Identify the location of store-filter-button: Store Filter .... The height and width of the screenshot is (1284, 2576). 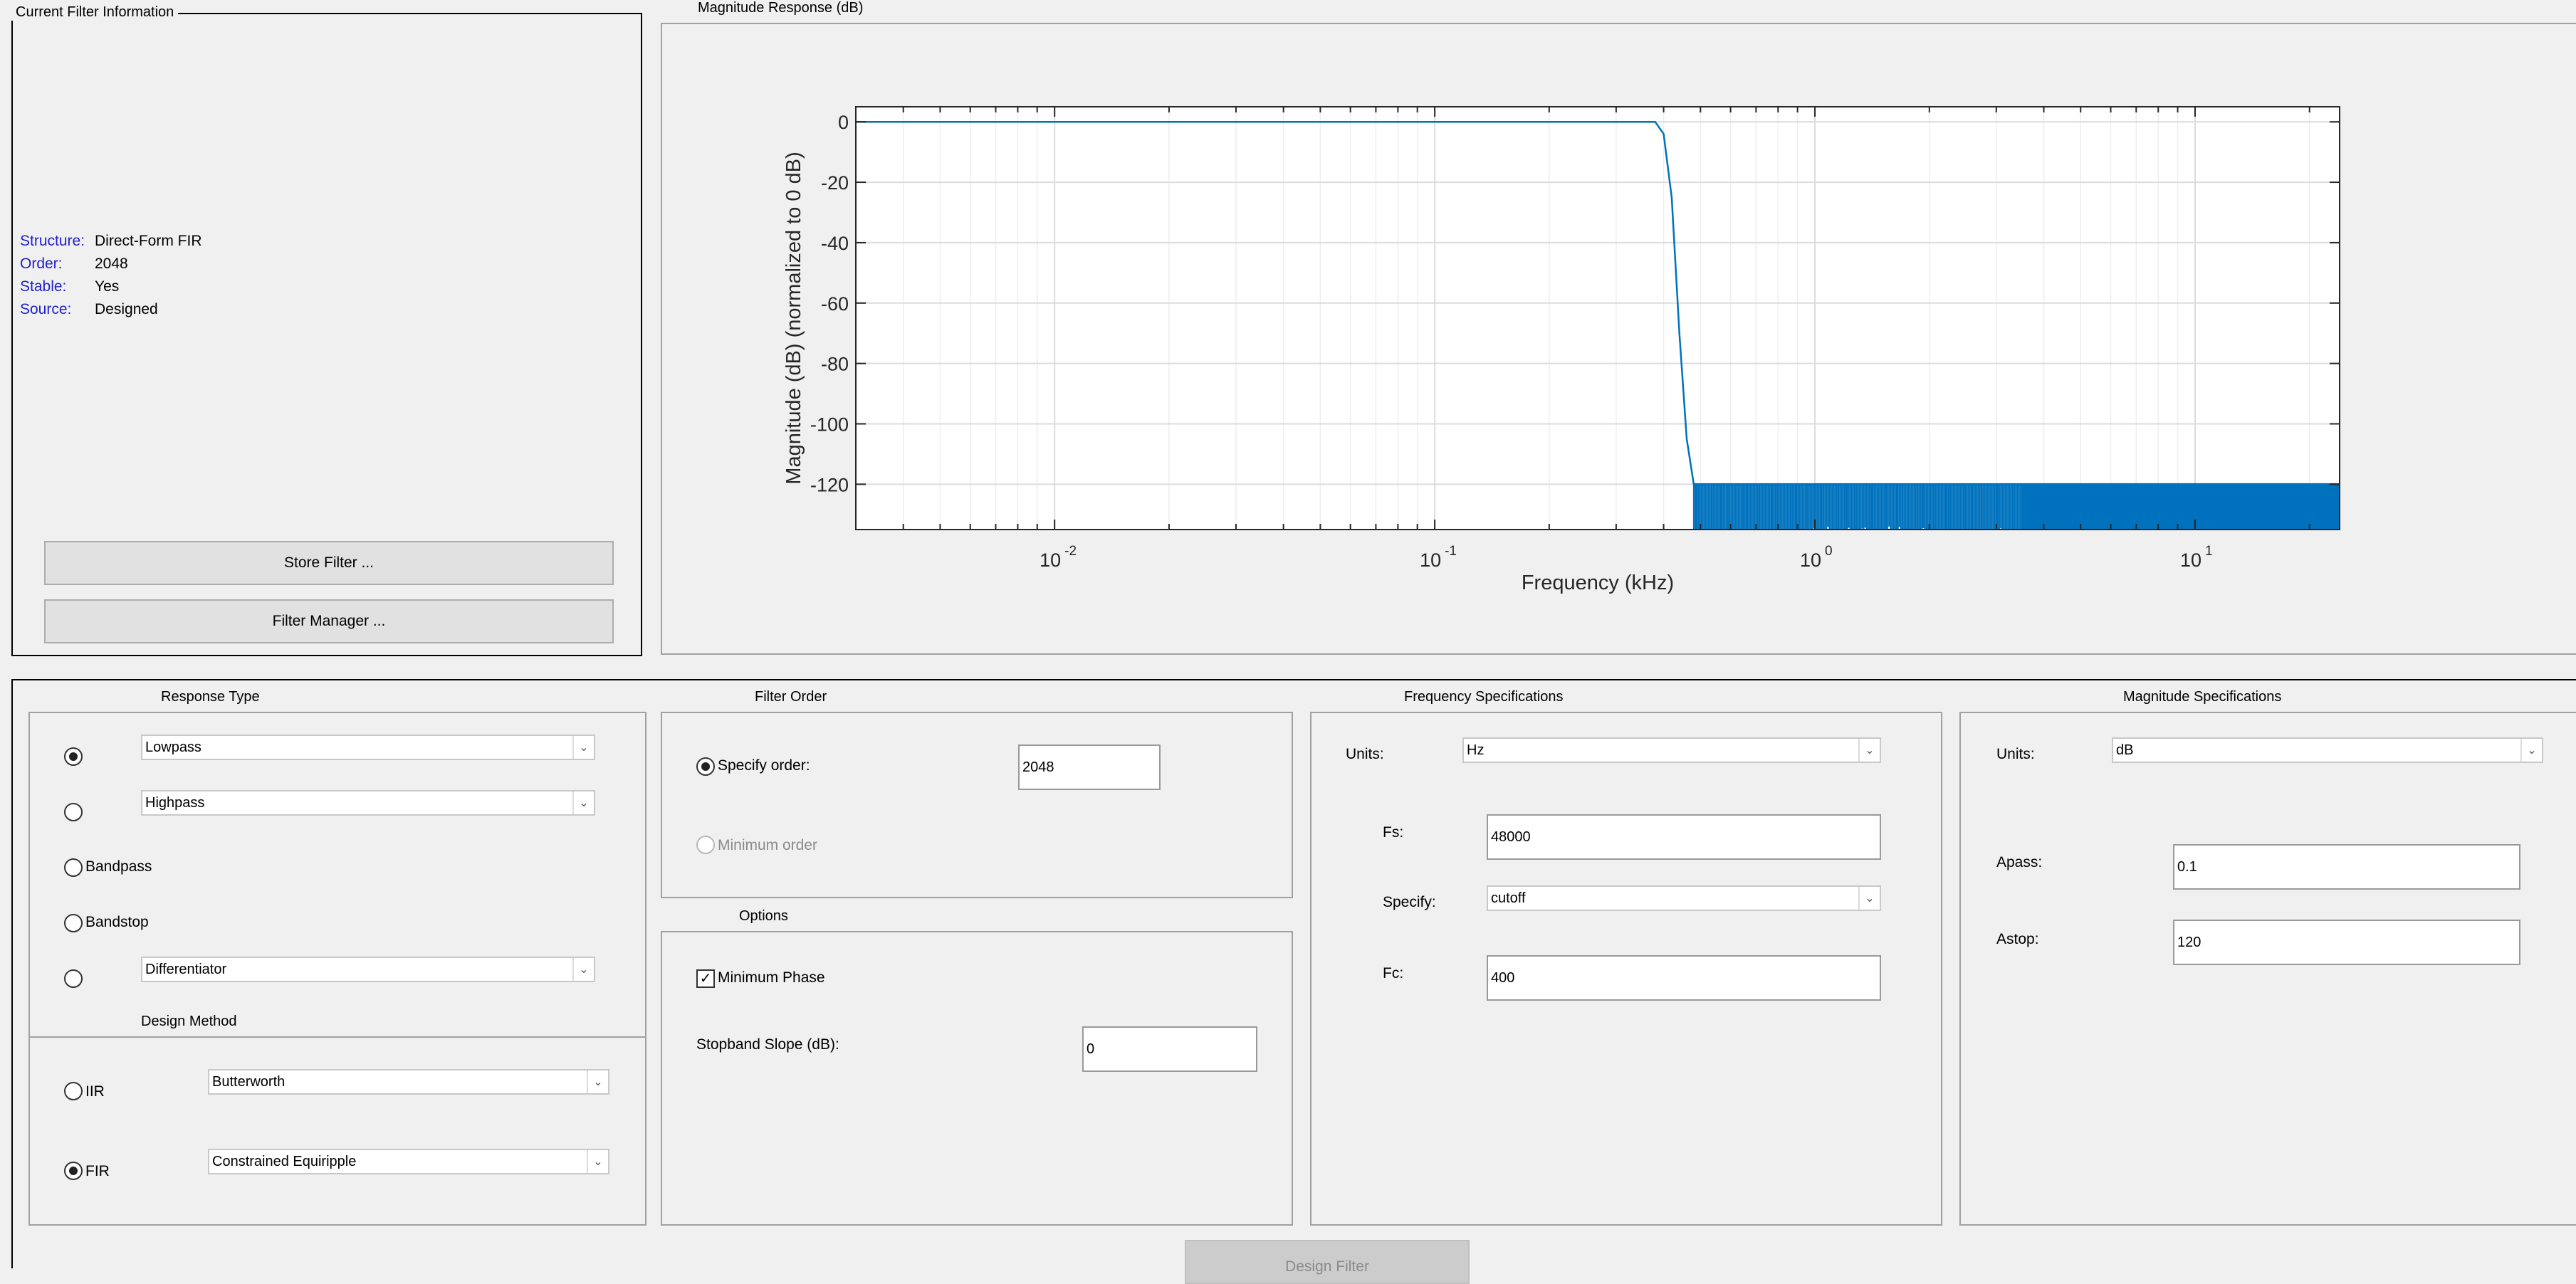
(329, 563).